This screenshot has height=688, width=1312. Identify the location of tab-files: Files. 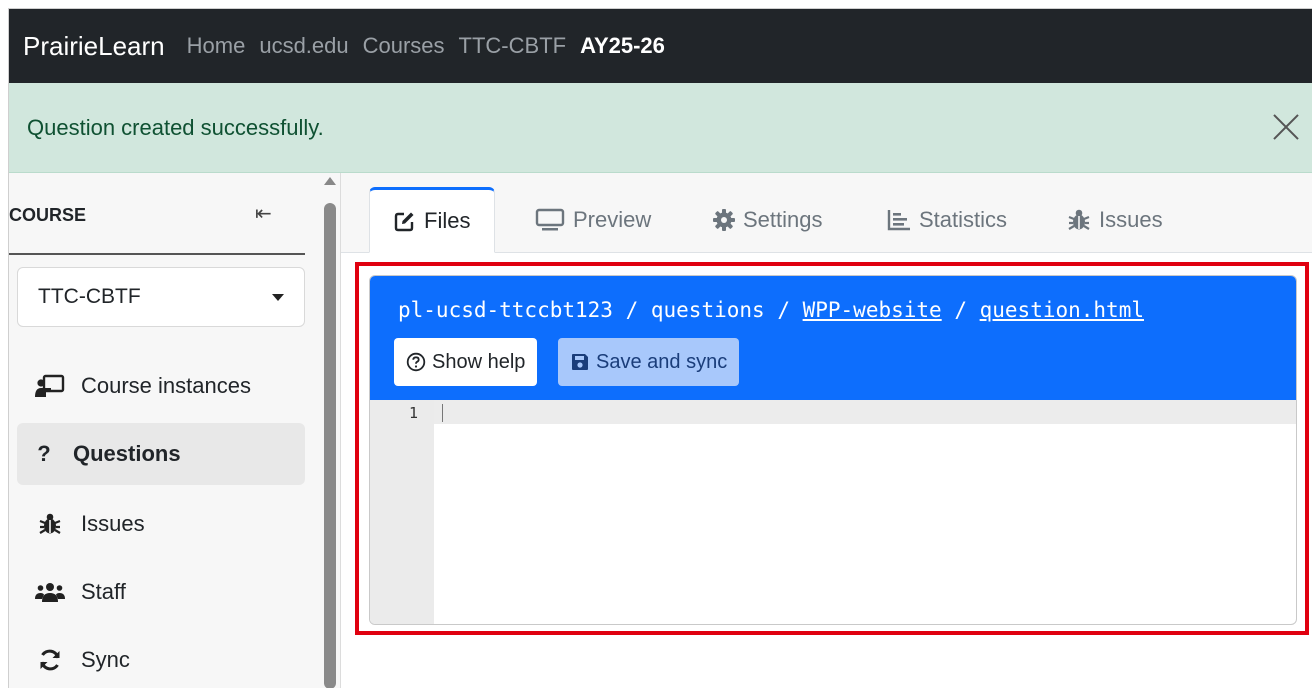
(432, 220).